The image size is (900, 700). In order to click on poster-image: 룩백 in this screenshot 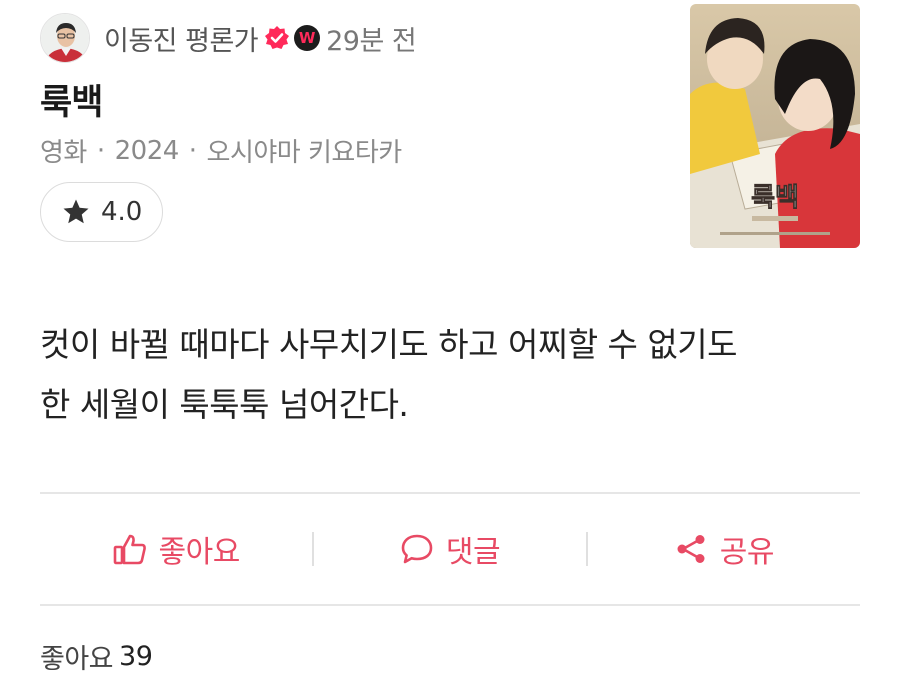, I will do `click(775, 126)`.